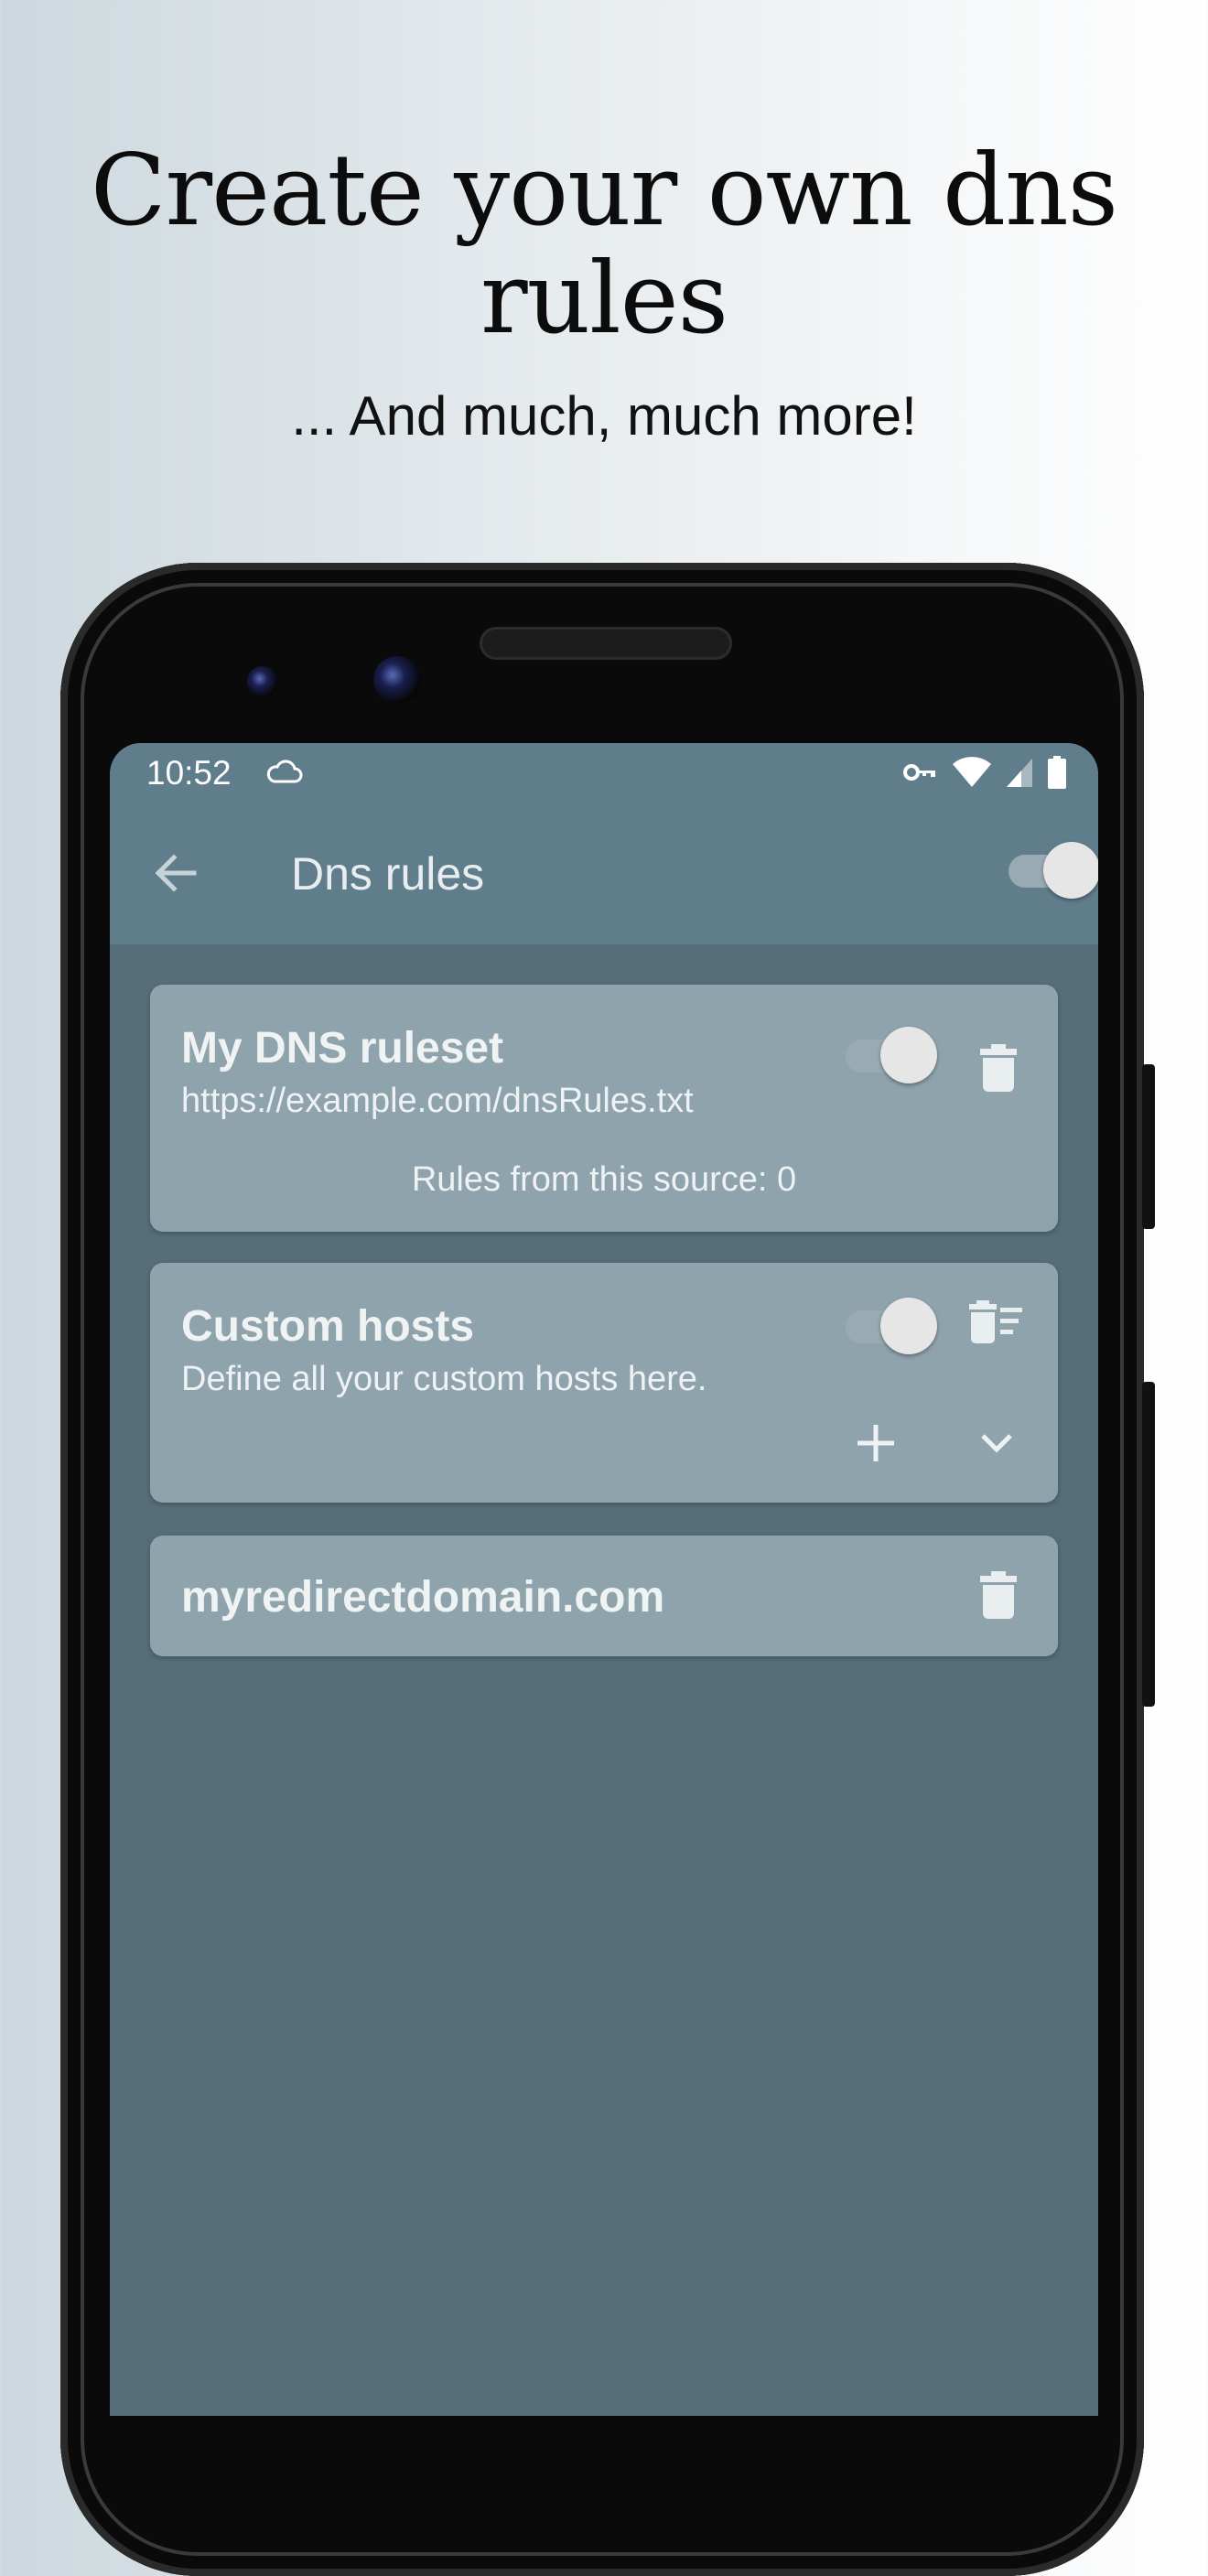  I want to click on clear-custom-hosts-button, so click(997, 1322).